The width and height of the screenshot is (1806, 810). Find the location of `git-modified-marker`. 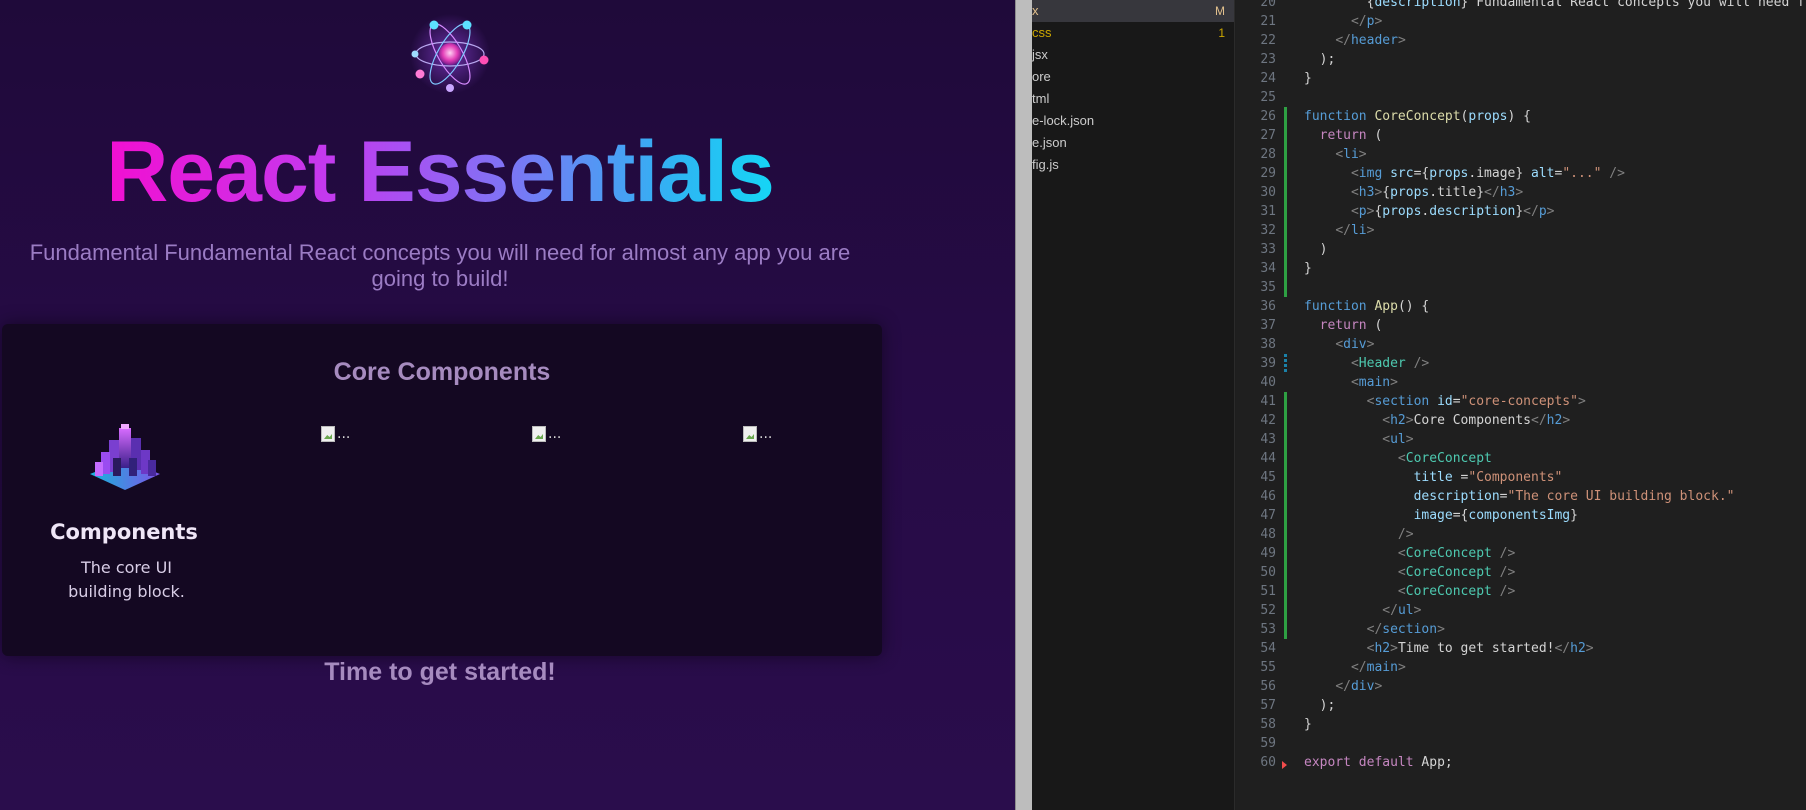

git-modified-marker is located at coordinates (1285, 363).